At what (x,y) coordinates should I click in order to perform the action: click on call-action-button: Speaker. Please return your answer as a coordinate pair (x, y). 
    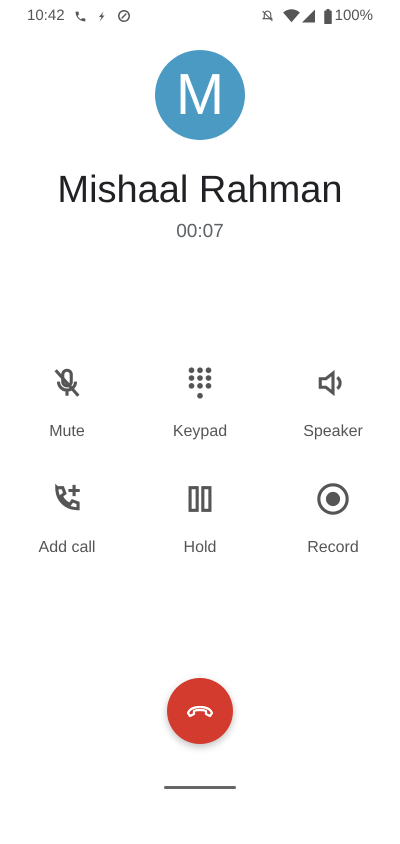
    Looking at the image, I should click on (333, 405).